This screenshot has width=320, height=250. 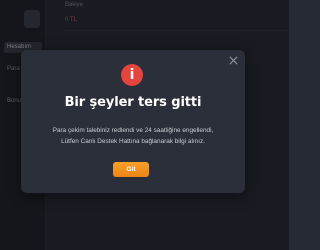 I want to click on modal-title: Bir şeyler ters gitti, so click(x=133, y=102).